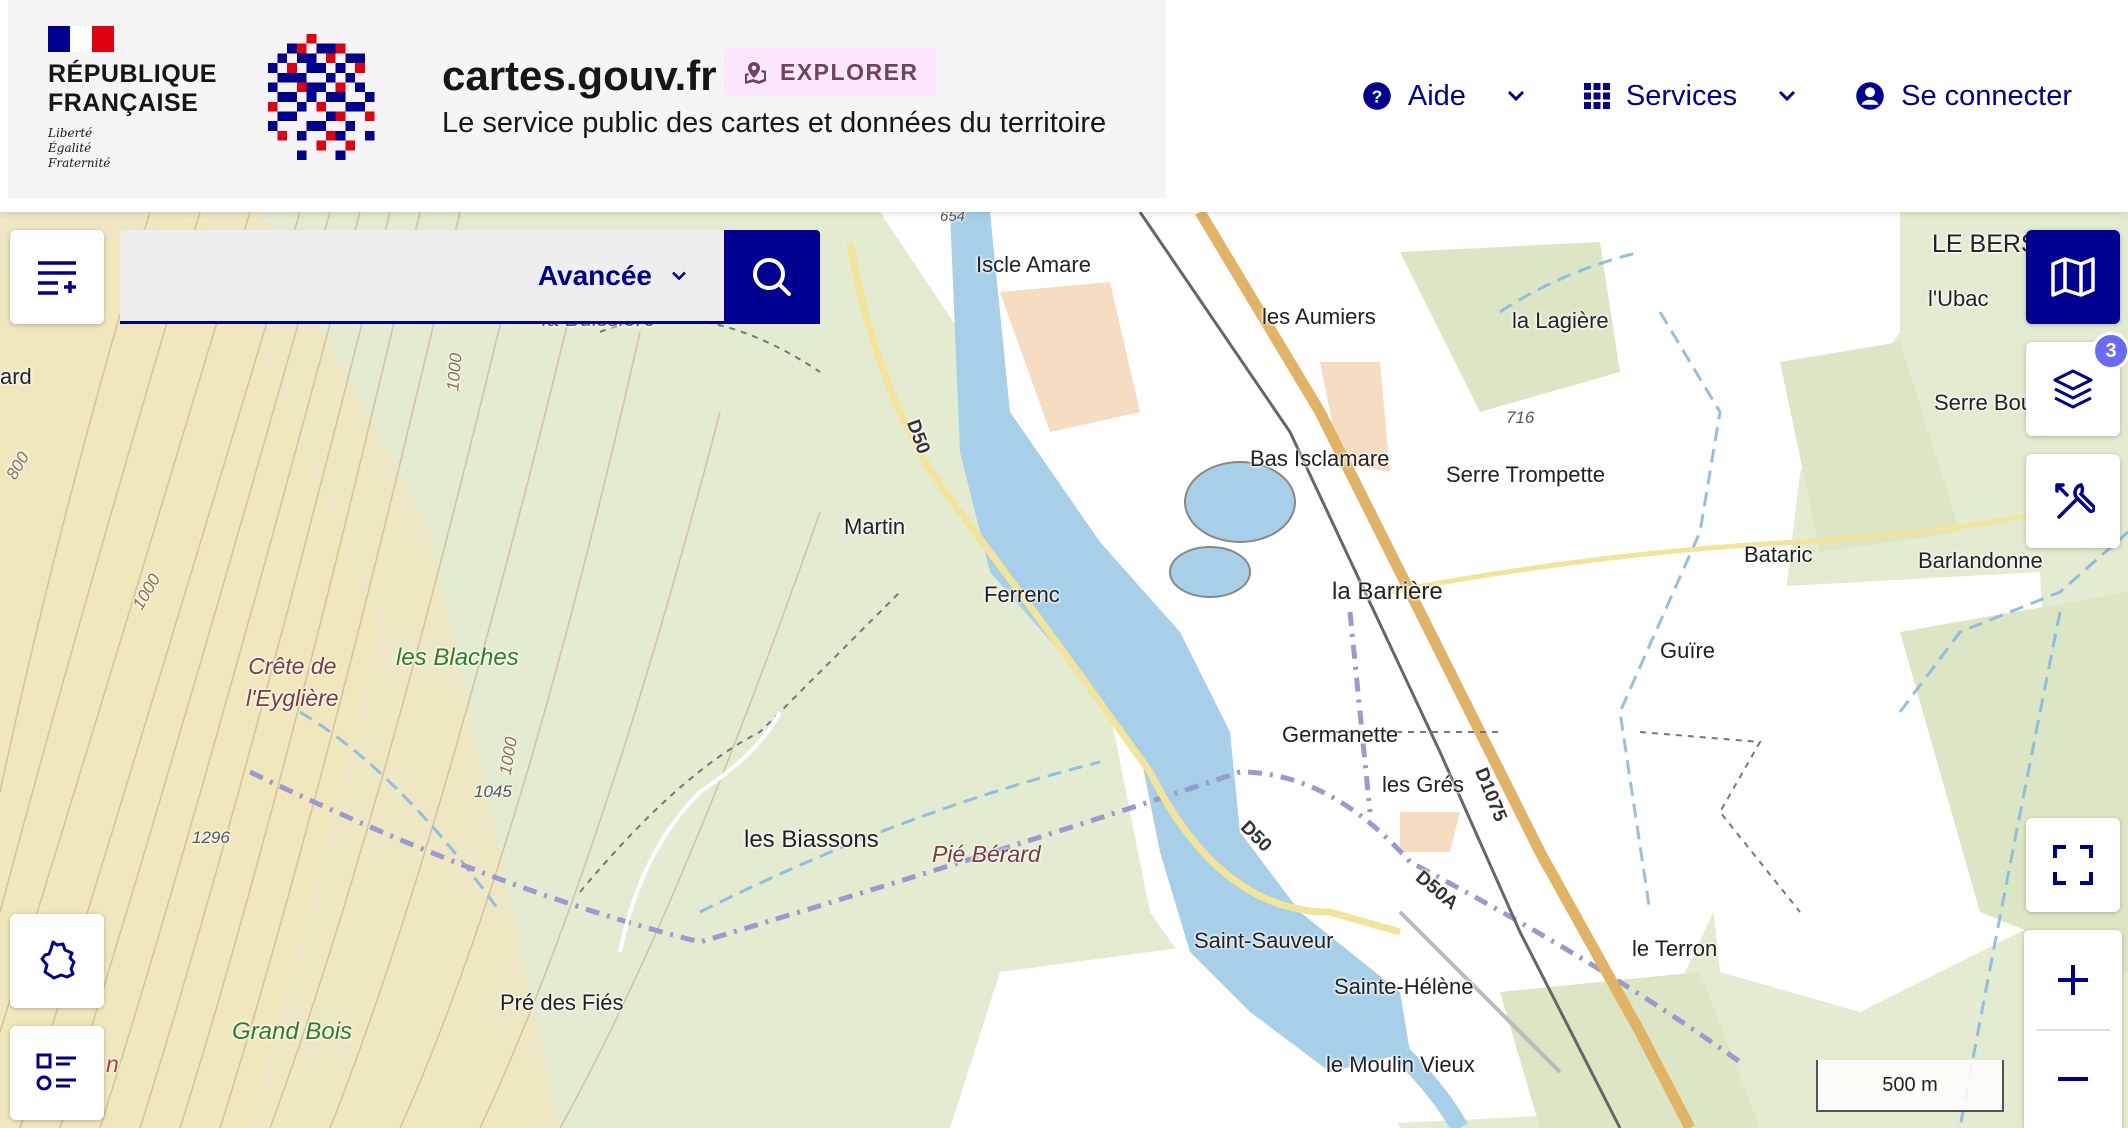 The height and width of the screenshot is (1128, 2128). I want to click on grid-icon, so click(1596, 96).